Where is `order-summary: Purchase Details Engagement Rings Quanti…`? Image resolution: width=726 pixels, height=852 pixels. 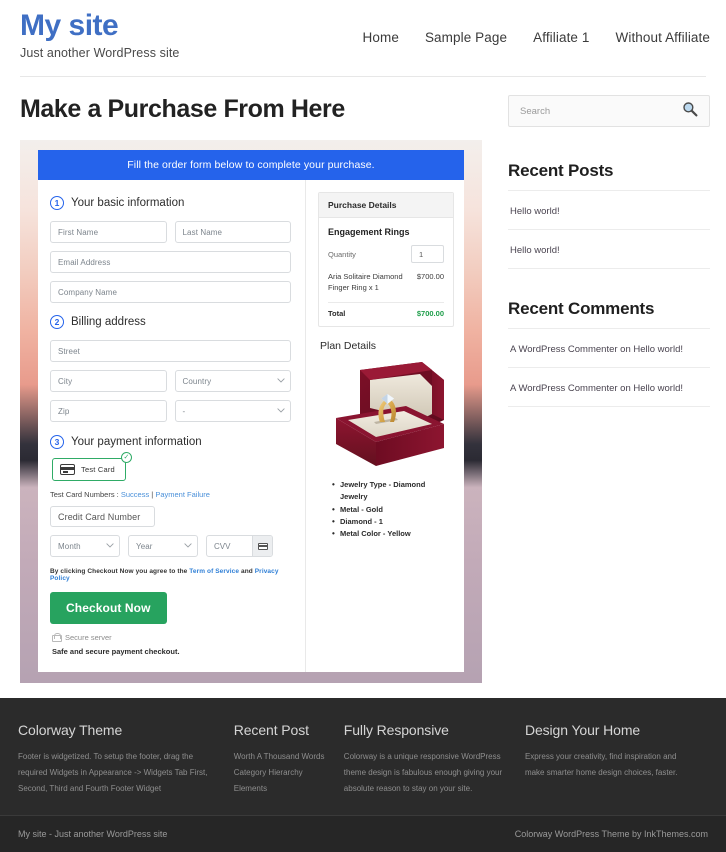 order-summary: Purchase Details Engagement Rings Quanti… is located at coordinates (384, 426).